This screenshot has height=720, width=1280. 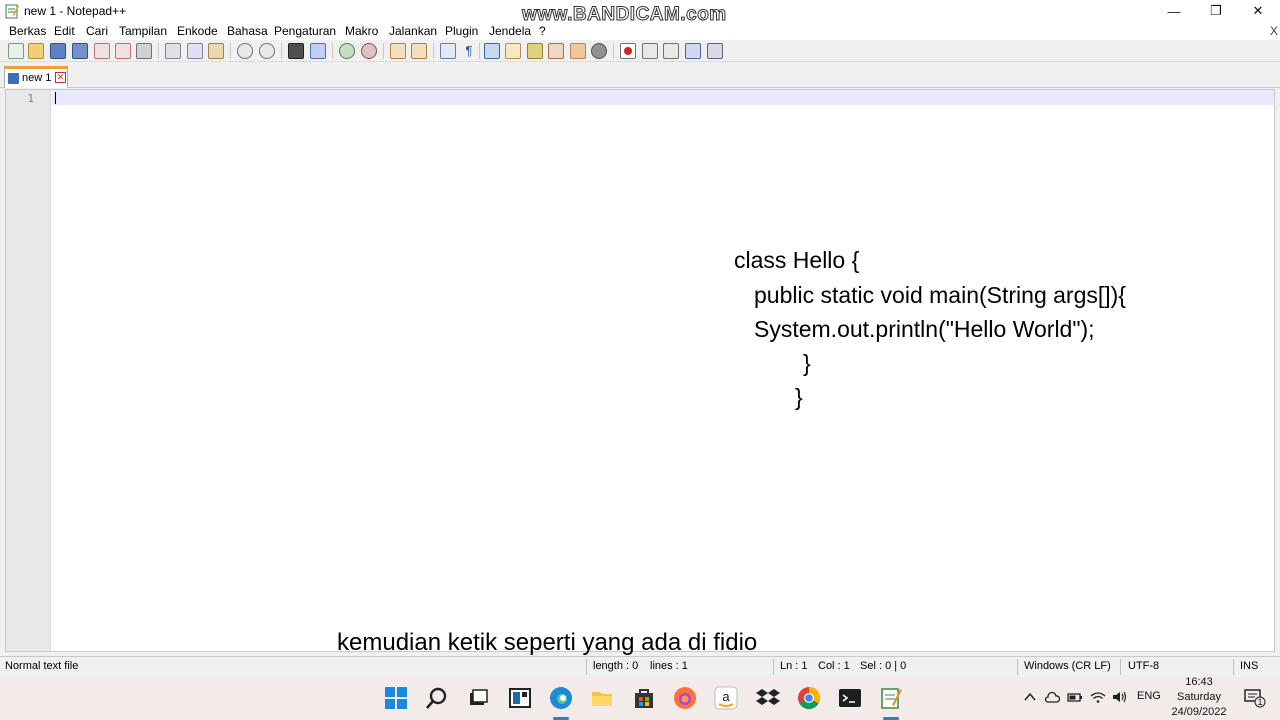 I want to click on status-lines: lines : 1, so click(x=669, y=666).